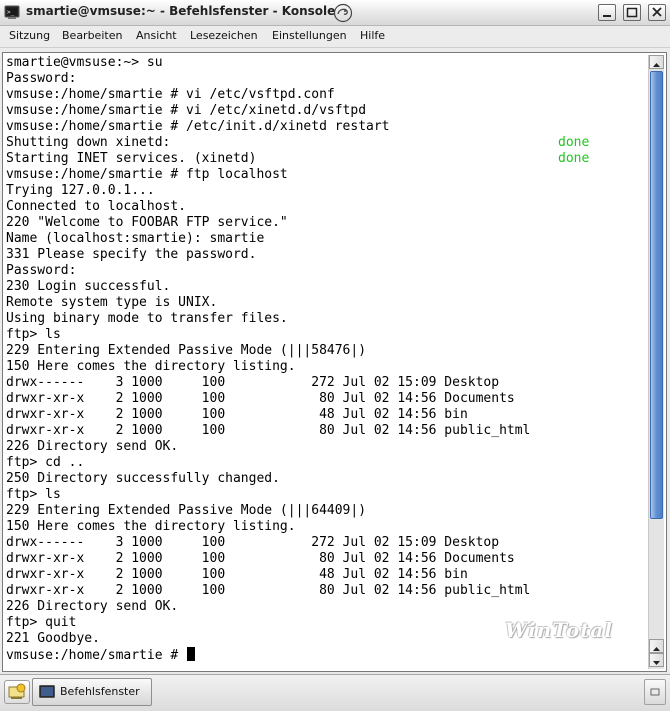  I want to click on terminal-line: Shutting down xinetd:, so click(88, 142).